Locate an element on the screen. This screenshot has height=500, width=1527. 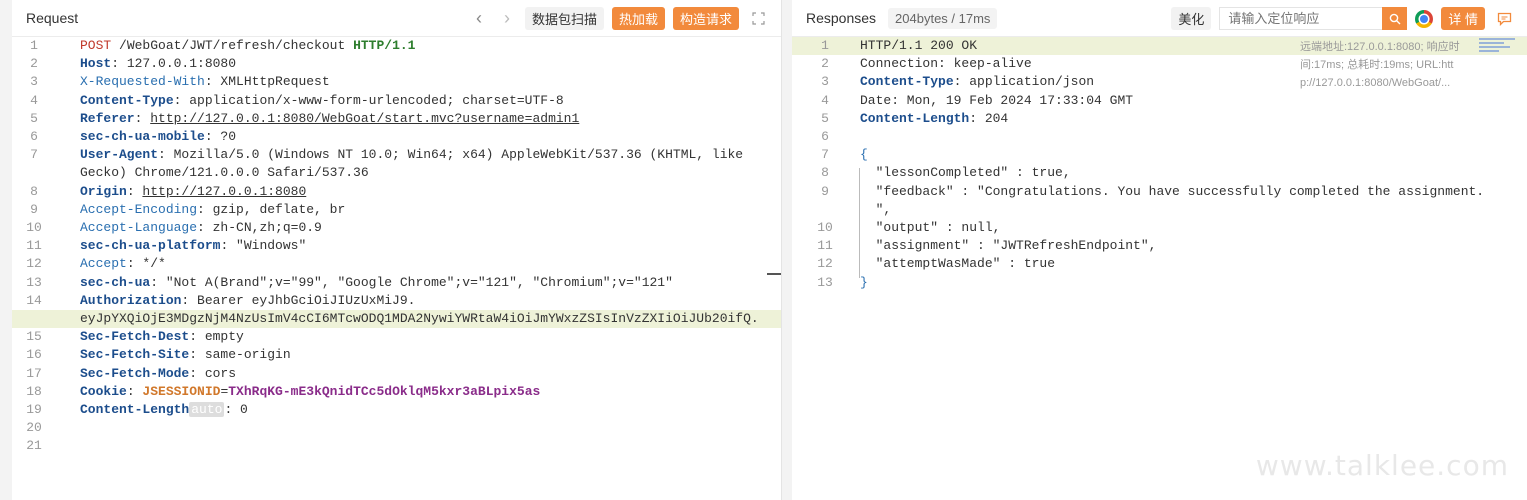
code-line: 8 "lessonCompleted" : true, is located at coordinates (1159, 173).